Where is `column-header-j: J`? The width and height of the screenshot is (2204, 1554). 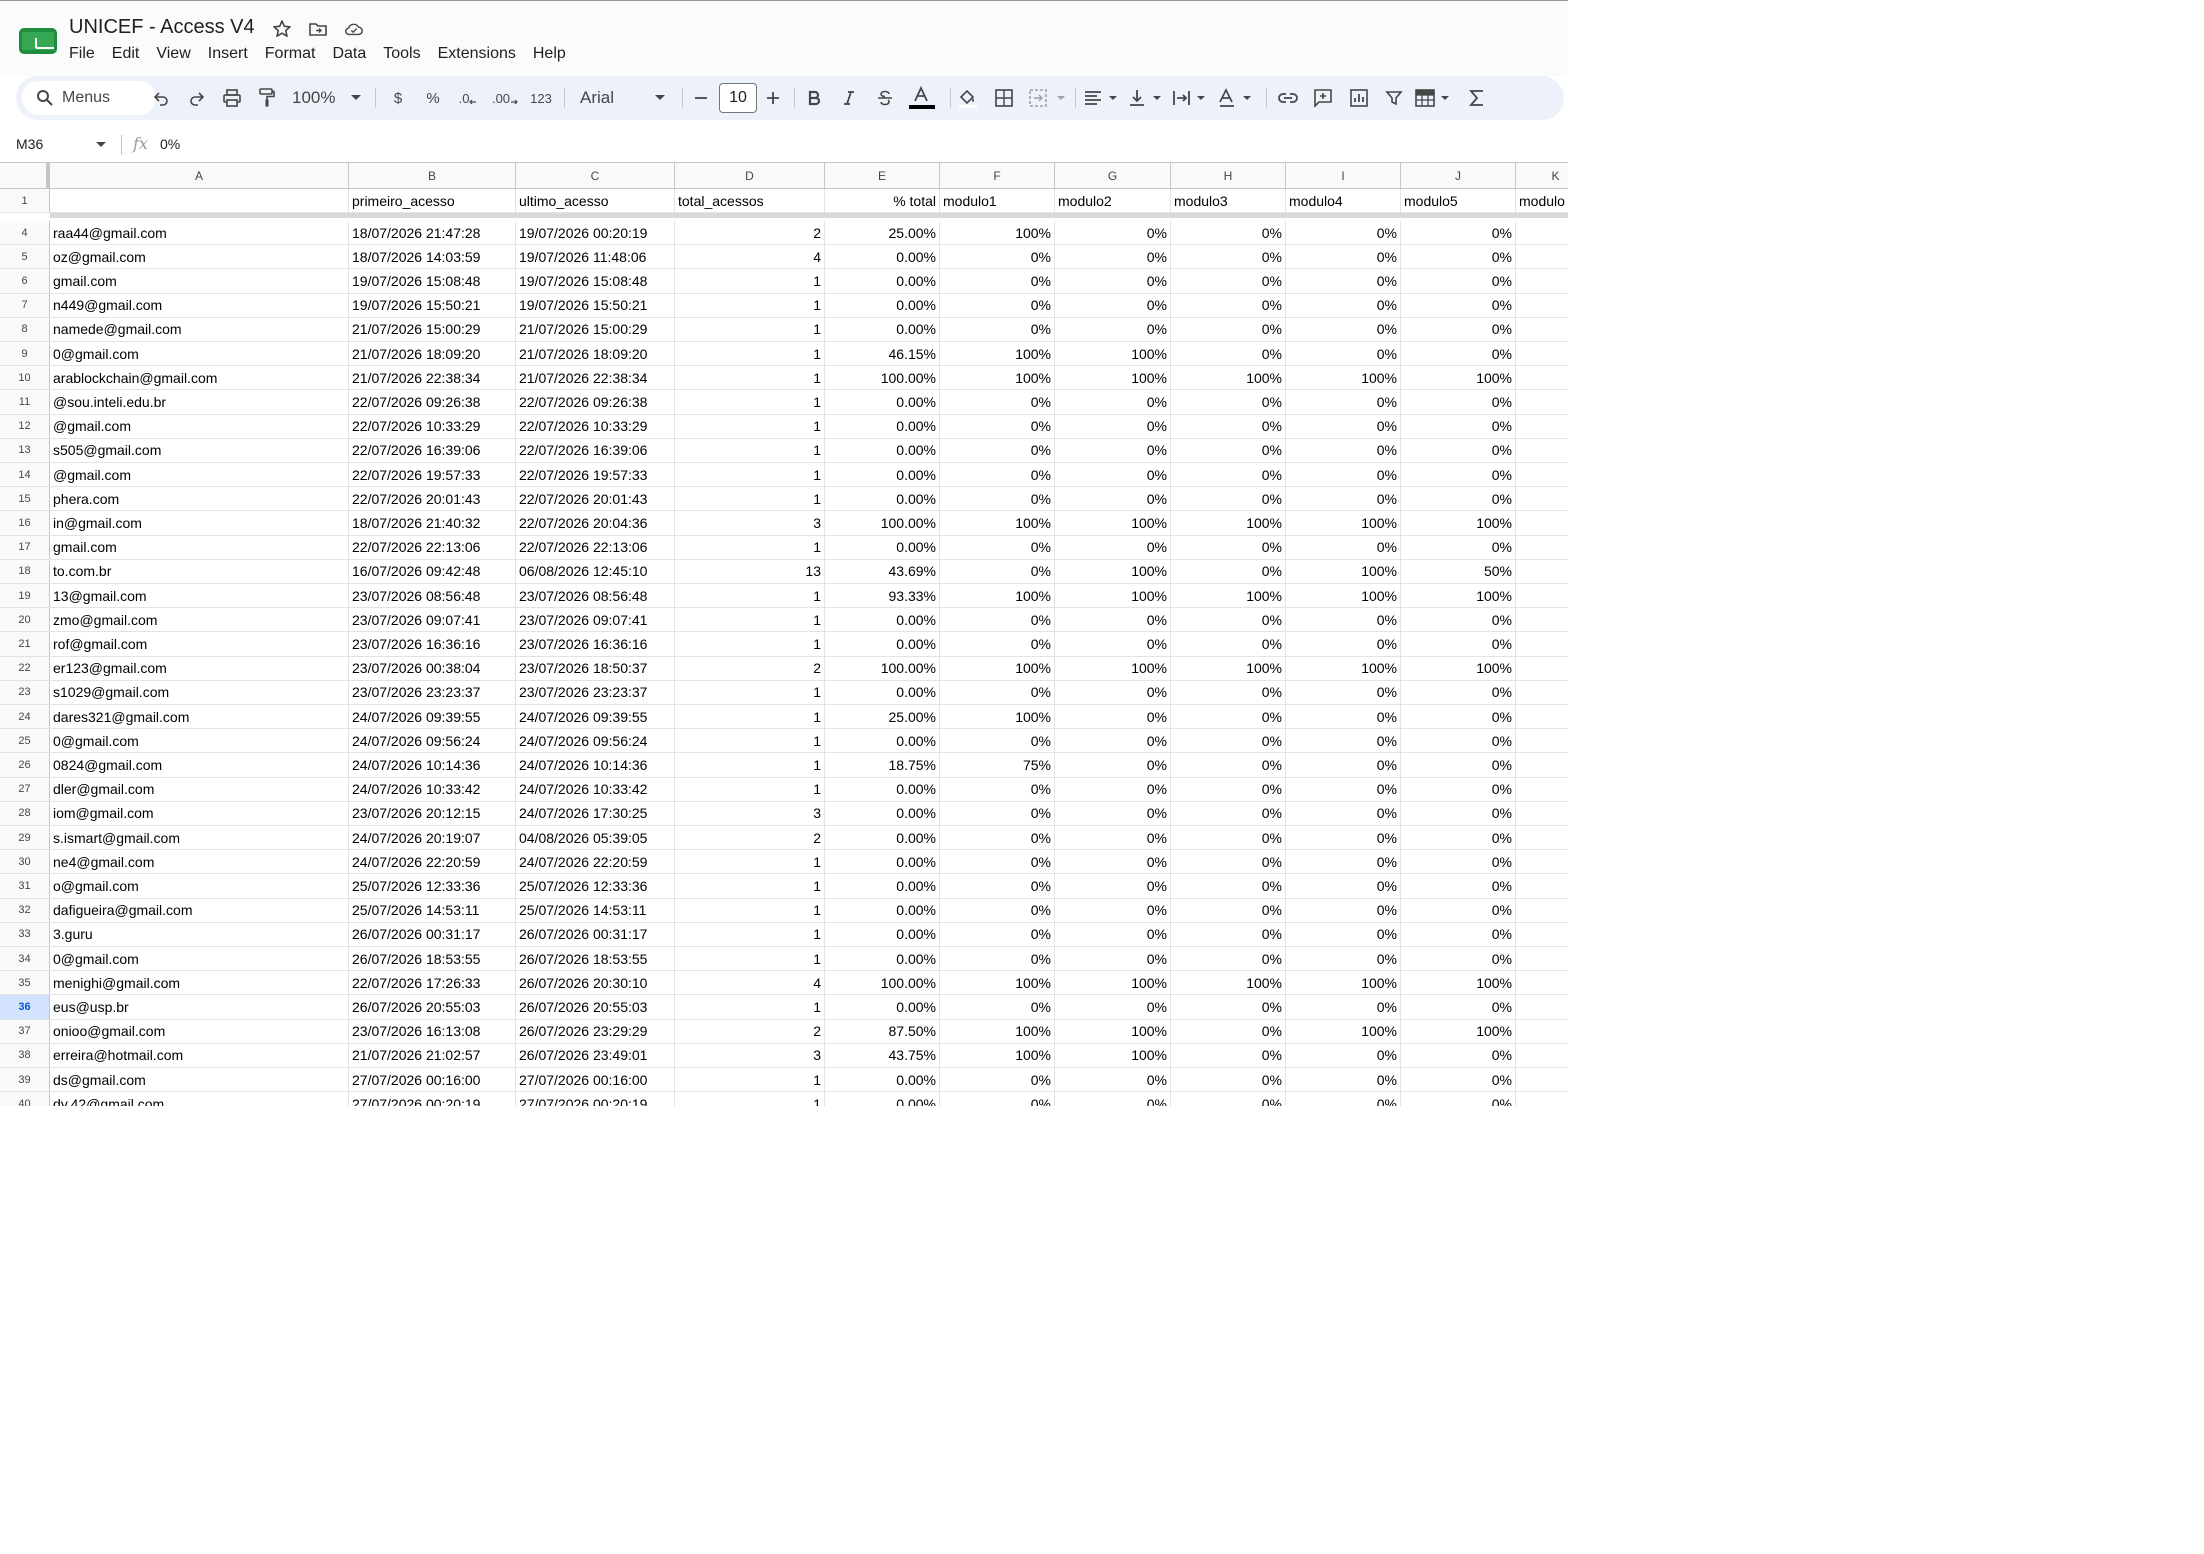
column-header-j: J is located at coordinates (1458, 176).